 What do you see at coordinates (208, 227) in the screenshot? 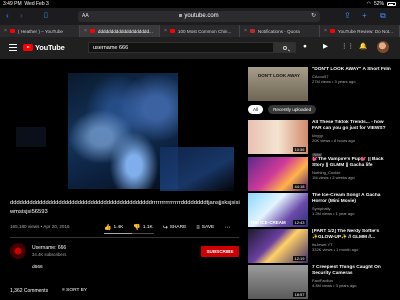
I see `save-label: SAVE` at bounding box center [208, 227].